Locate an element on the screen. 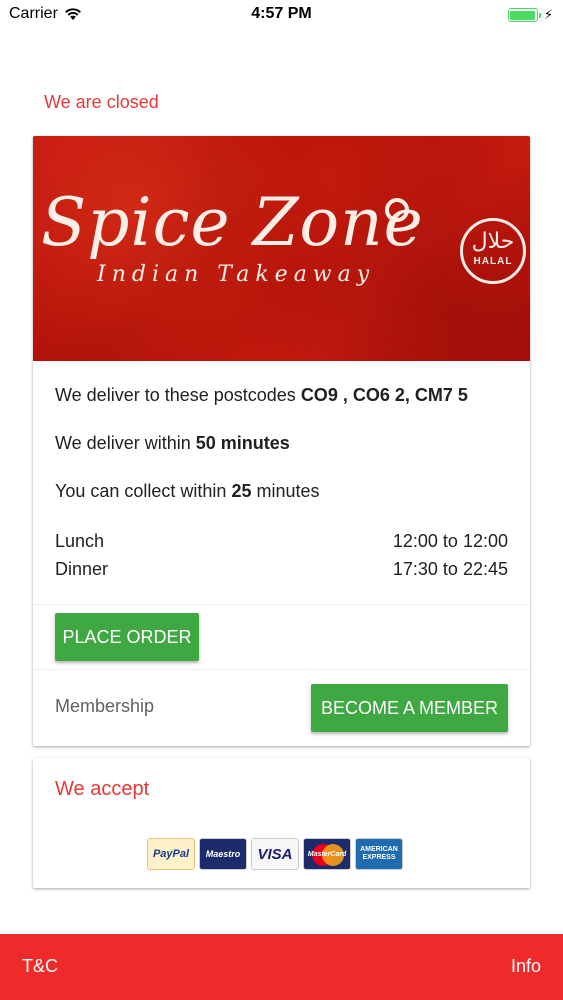 The width and height of the screenshot is (563, 1000). postcodes-value: CO9 , CO6 2, CM7 5 is located at coordinates (384, 395).